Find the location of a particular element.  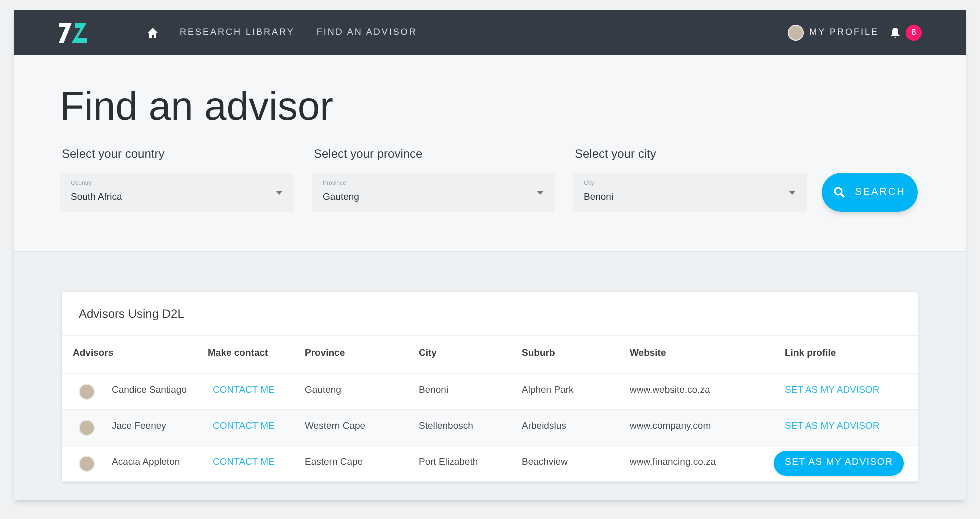

field-value: Benoni is located at coordinates (599, 197).